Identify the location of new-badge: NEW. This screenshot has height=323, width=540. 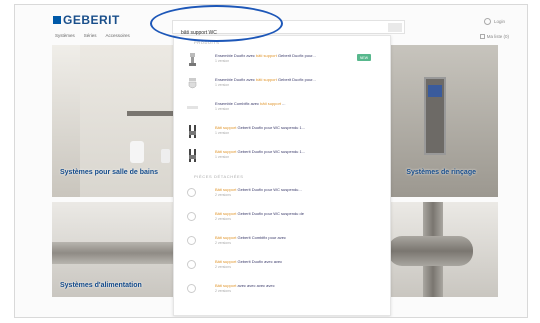
(364, 57).